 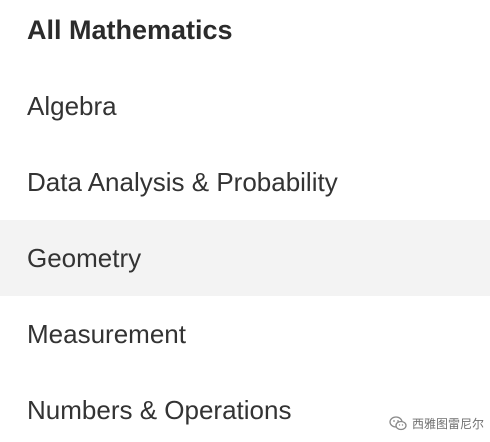 What do you see at coordinates (398, 423) in the screenshot?
I see `wechat-icon` at bounding box center [398, 423].